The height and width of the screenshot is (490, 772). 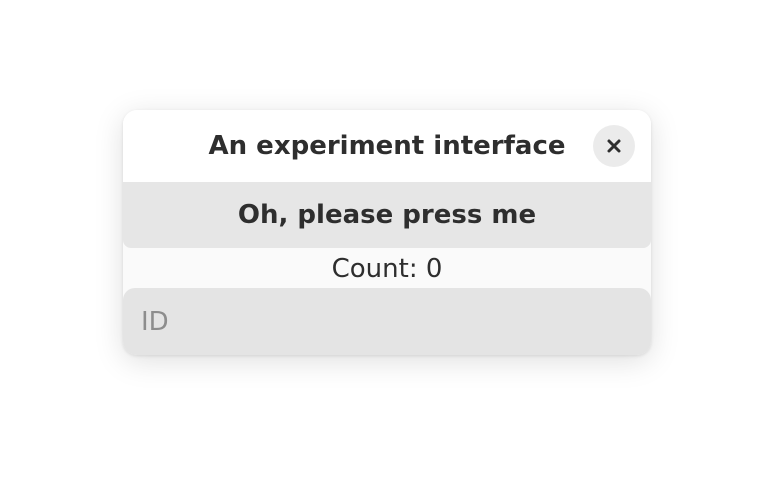 What do you see at coordinates (387, 215) in the screenshot?
I see `press-me-button: Oh, please press me` at bounding box center [387, 215].